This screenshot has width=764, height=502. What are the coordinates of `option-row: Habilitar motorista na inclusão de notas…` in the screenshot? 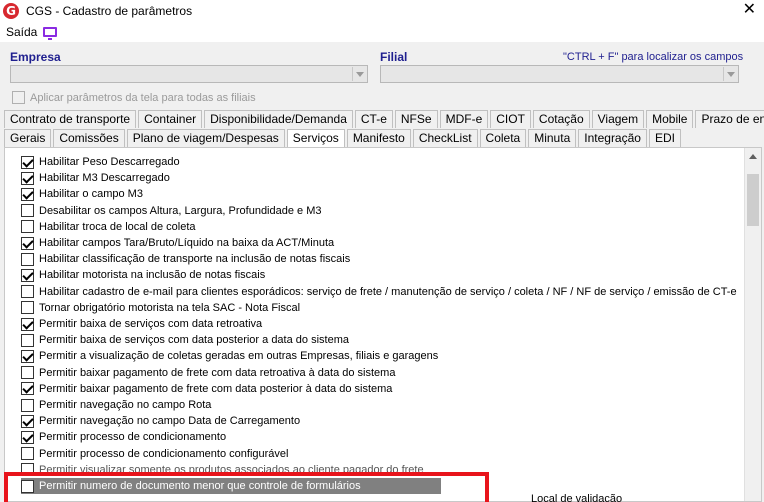 It's located at (143, 275).